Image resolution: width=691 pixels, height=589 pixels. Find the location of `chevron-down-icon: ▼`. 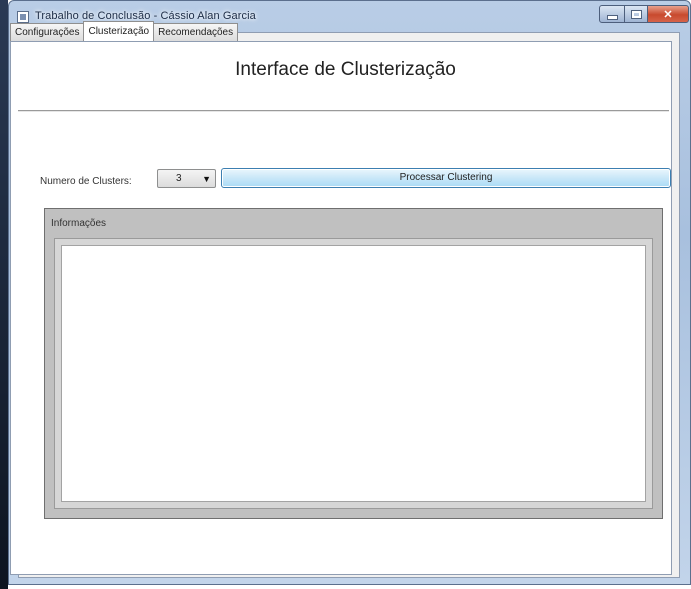

chevron-down-icon: ▼ is located at coordinates (206, 179).